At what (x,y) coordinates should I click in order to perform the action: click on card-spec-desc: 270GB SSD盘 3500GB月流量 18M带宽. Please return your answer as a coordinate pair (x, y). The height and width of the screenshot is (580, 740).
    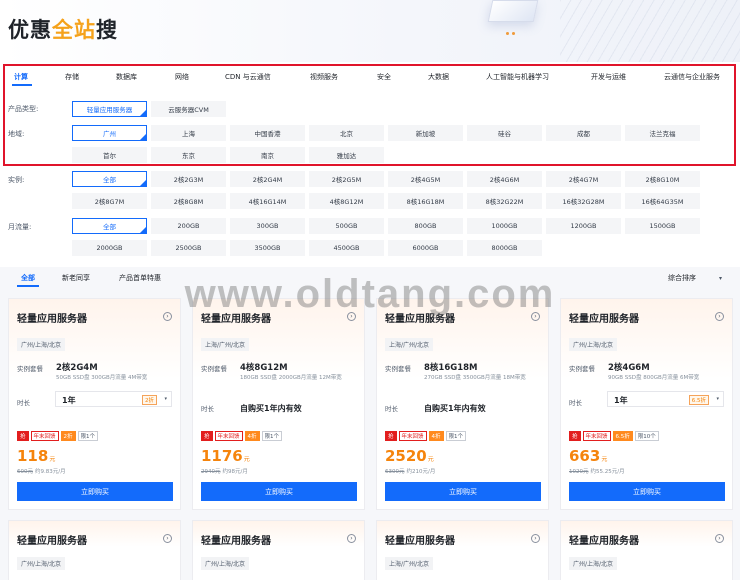
    Looking at the image, I should click on (475, 378).